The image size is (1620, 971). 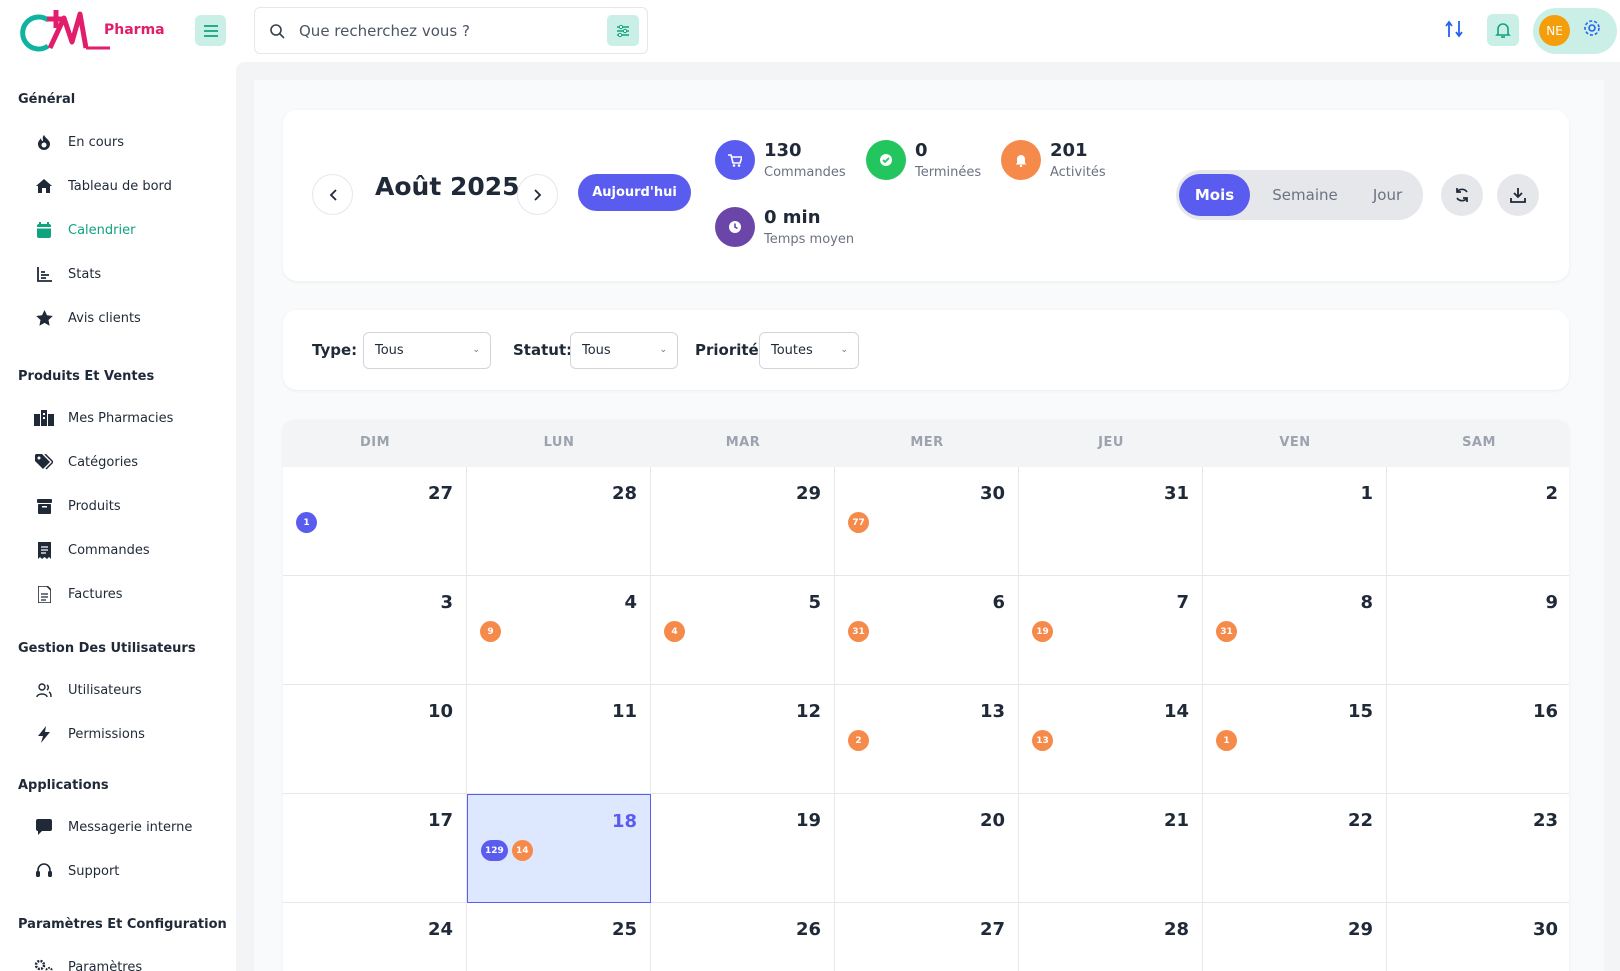 What do you see at coordinates (1575, 31) in the screenshot?
I see `user-menu: NE` at bounding box center [1575, 31].